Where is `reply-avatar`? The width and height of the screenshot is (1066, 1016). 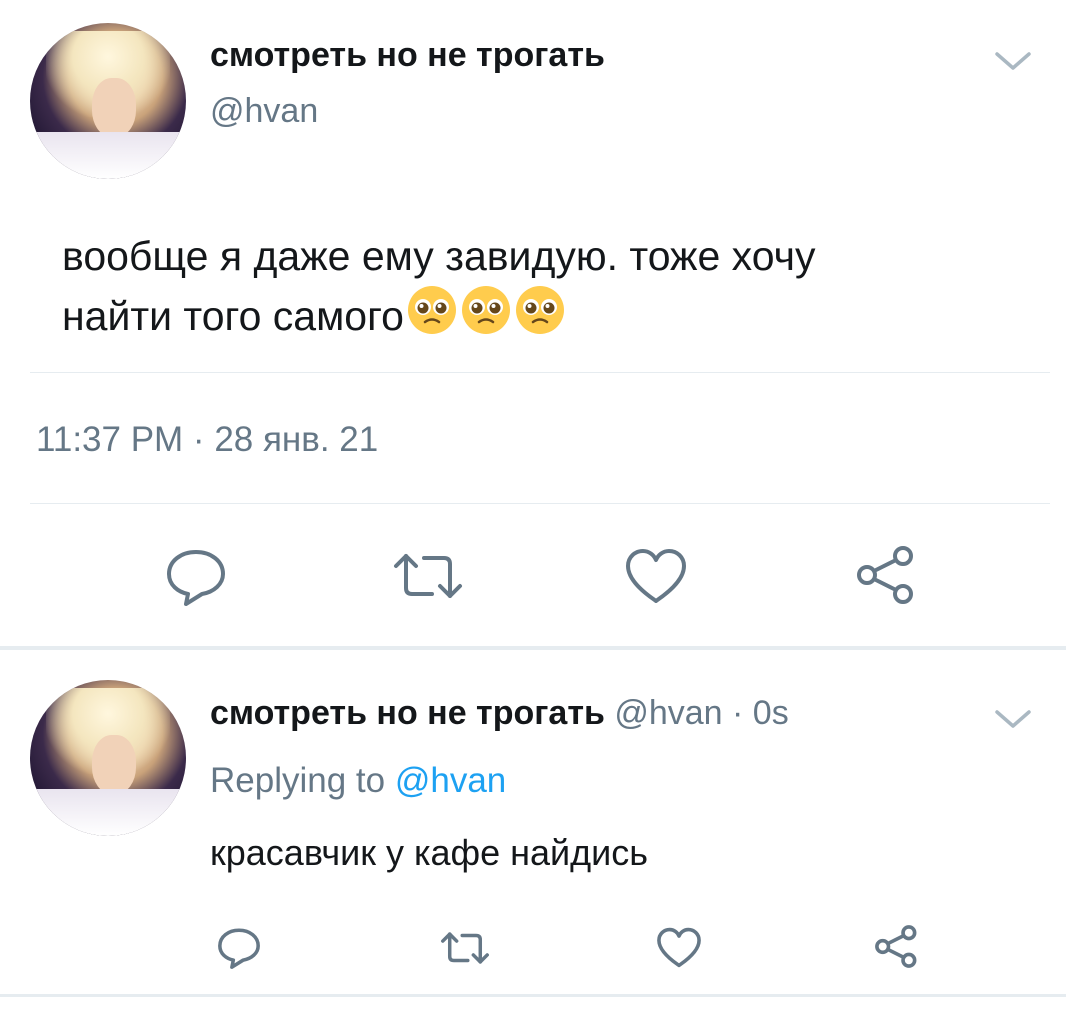 reply-avatar is located at coordinates (108, 758).